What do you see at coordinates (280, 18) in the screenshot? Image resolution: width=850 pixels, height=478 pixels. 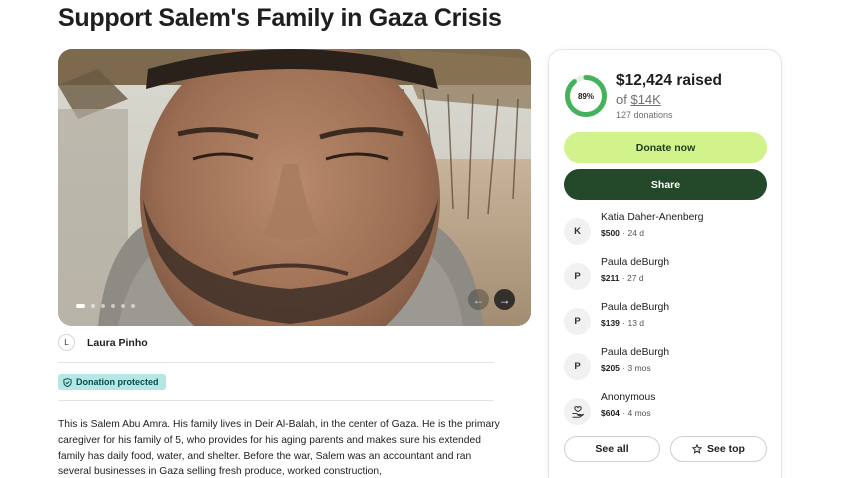 I see `page-title: Support Salem's Family in Gaza Crisis` at bounding box center [280, 18].